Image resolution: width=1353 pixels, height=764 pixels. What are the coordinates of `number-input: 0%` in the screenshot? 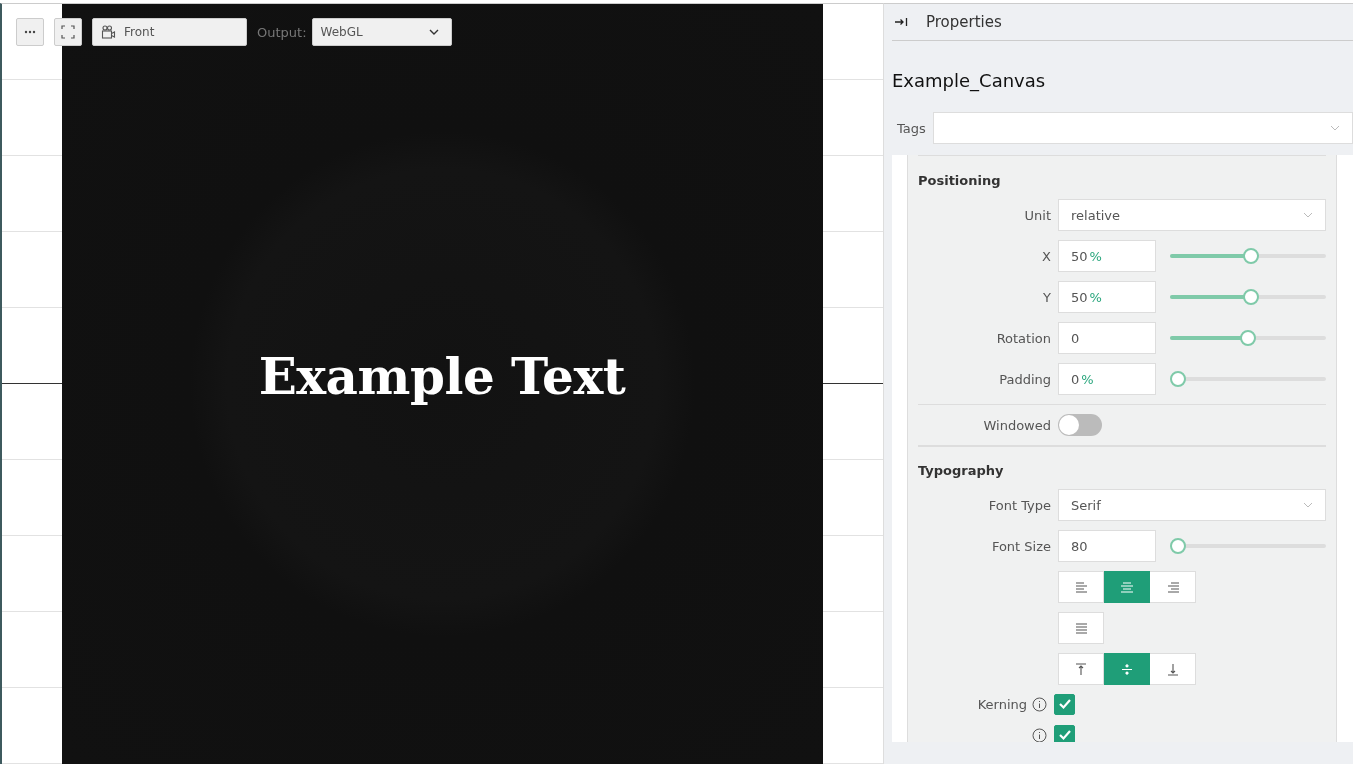 It's located at (1107, 379).